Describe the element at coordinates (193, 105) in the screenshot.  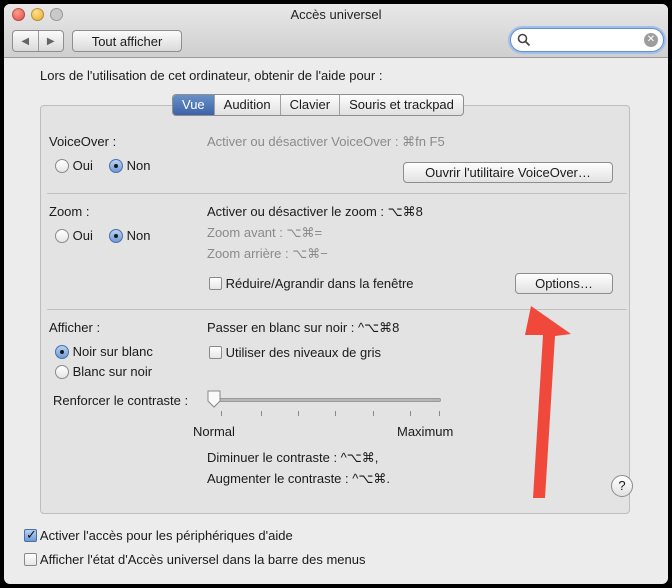
I see `tab-vue: Vue` at that location.